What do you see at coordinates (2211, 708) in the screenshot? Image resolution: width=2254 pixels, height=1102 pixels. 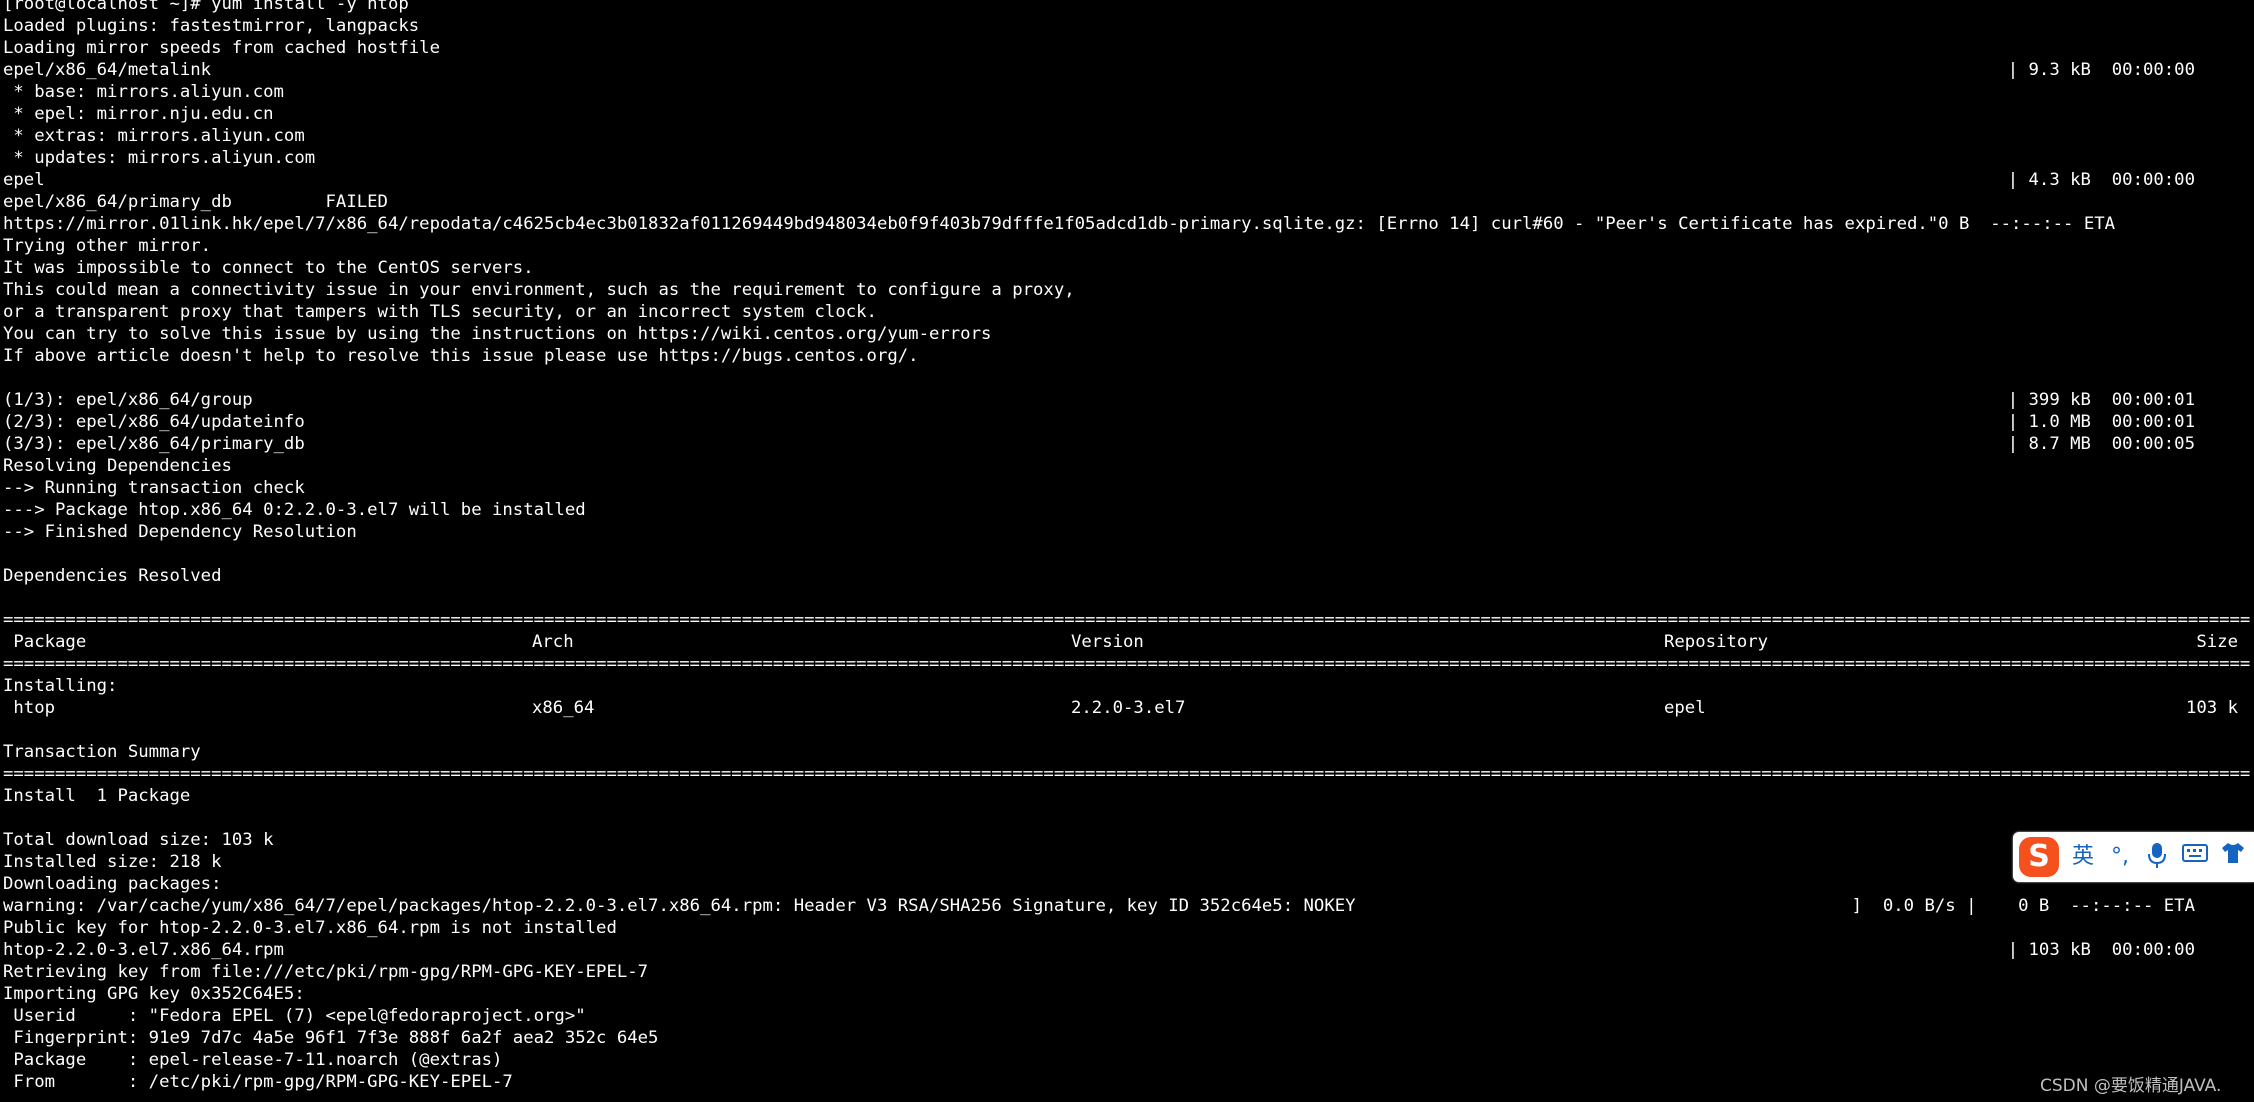 I see `table-cell-size: 103 k` at bounding box center [2211, 708].